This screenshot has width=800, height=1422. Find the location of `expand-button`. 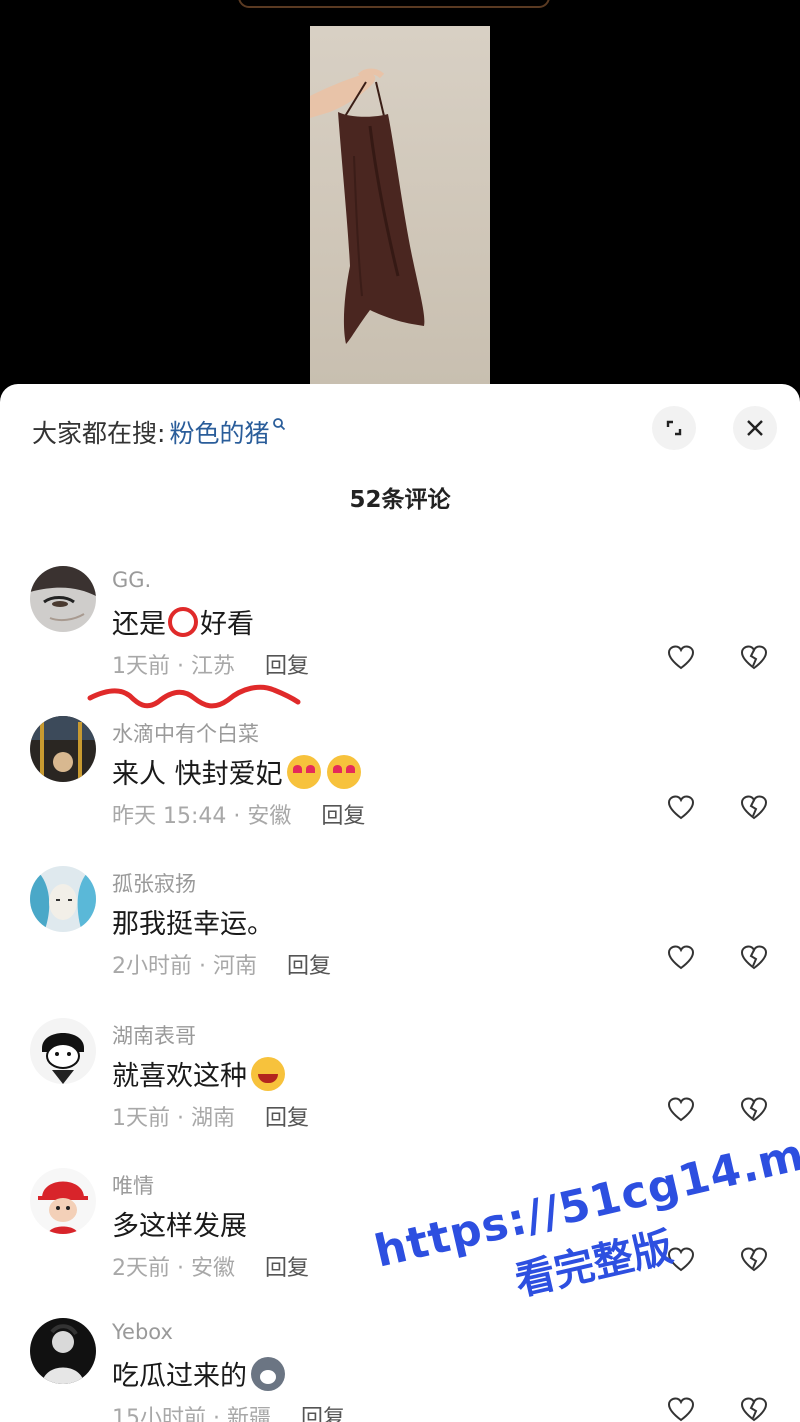

expand-button is located at coordinates (674, 428).